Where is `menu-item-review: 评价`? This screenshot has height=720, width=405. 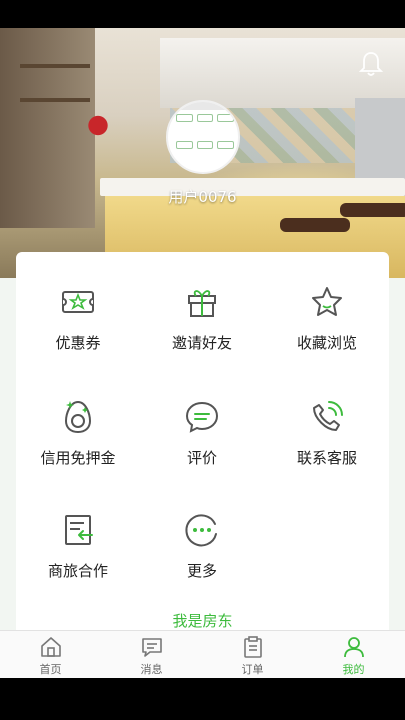
menu-item-review: 评价 is located at coordinates (202, 432).